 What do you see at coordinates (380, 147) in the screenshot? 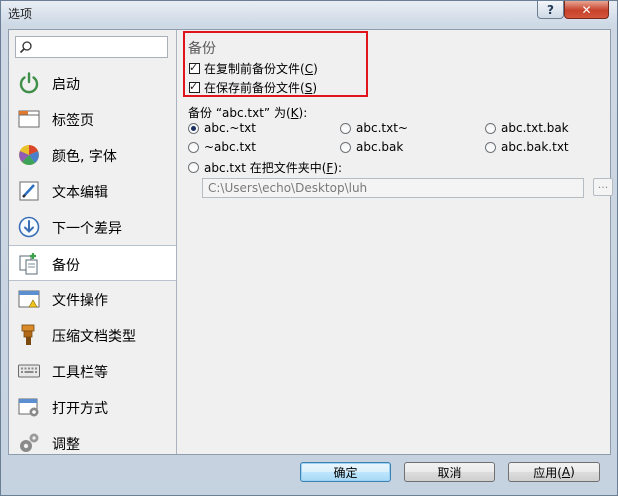
I see `radio-label: abc.bak` at bounding box center [380, 147].